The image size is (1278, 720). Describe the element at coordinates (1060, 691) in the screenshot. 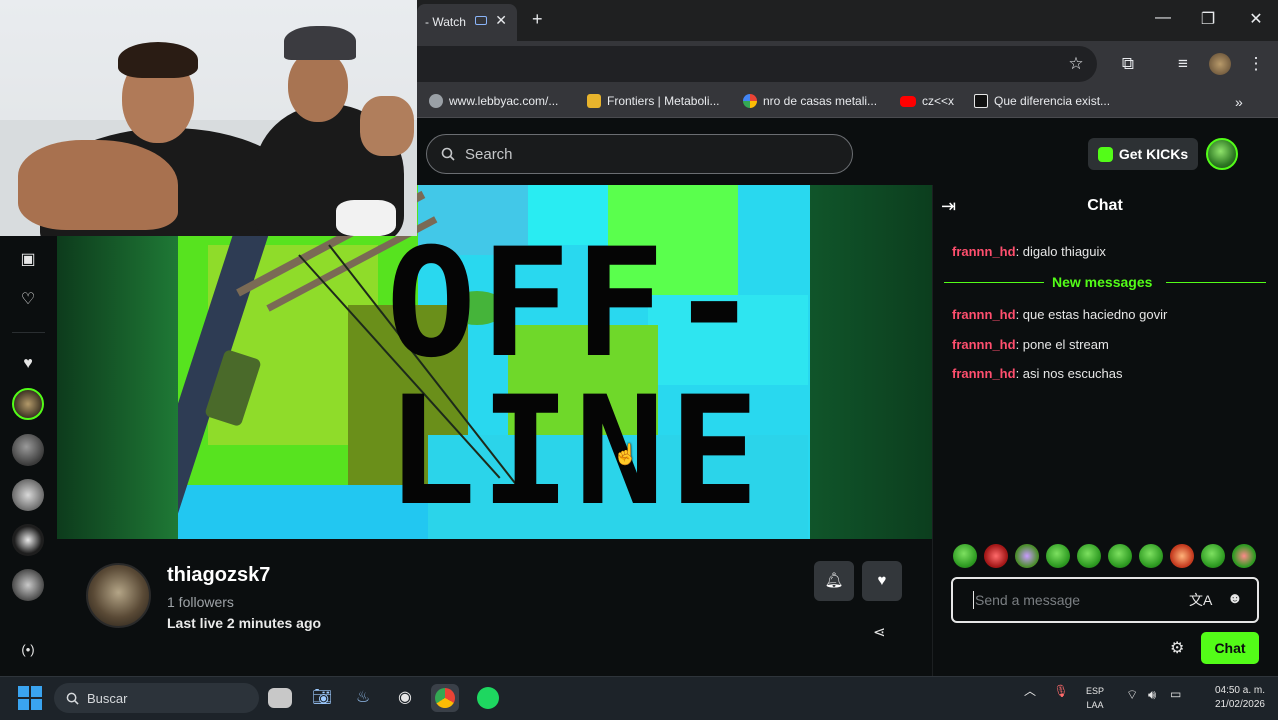

I see `mic-icon: 🎙︎` at that location.